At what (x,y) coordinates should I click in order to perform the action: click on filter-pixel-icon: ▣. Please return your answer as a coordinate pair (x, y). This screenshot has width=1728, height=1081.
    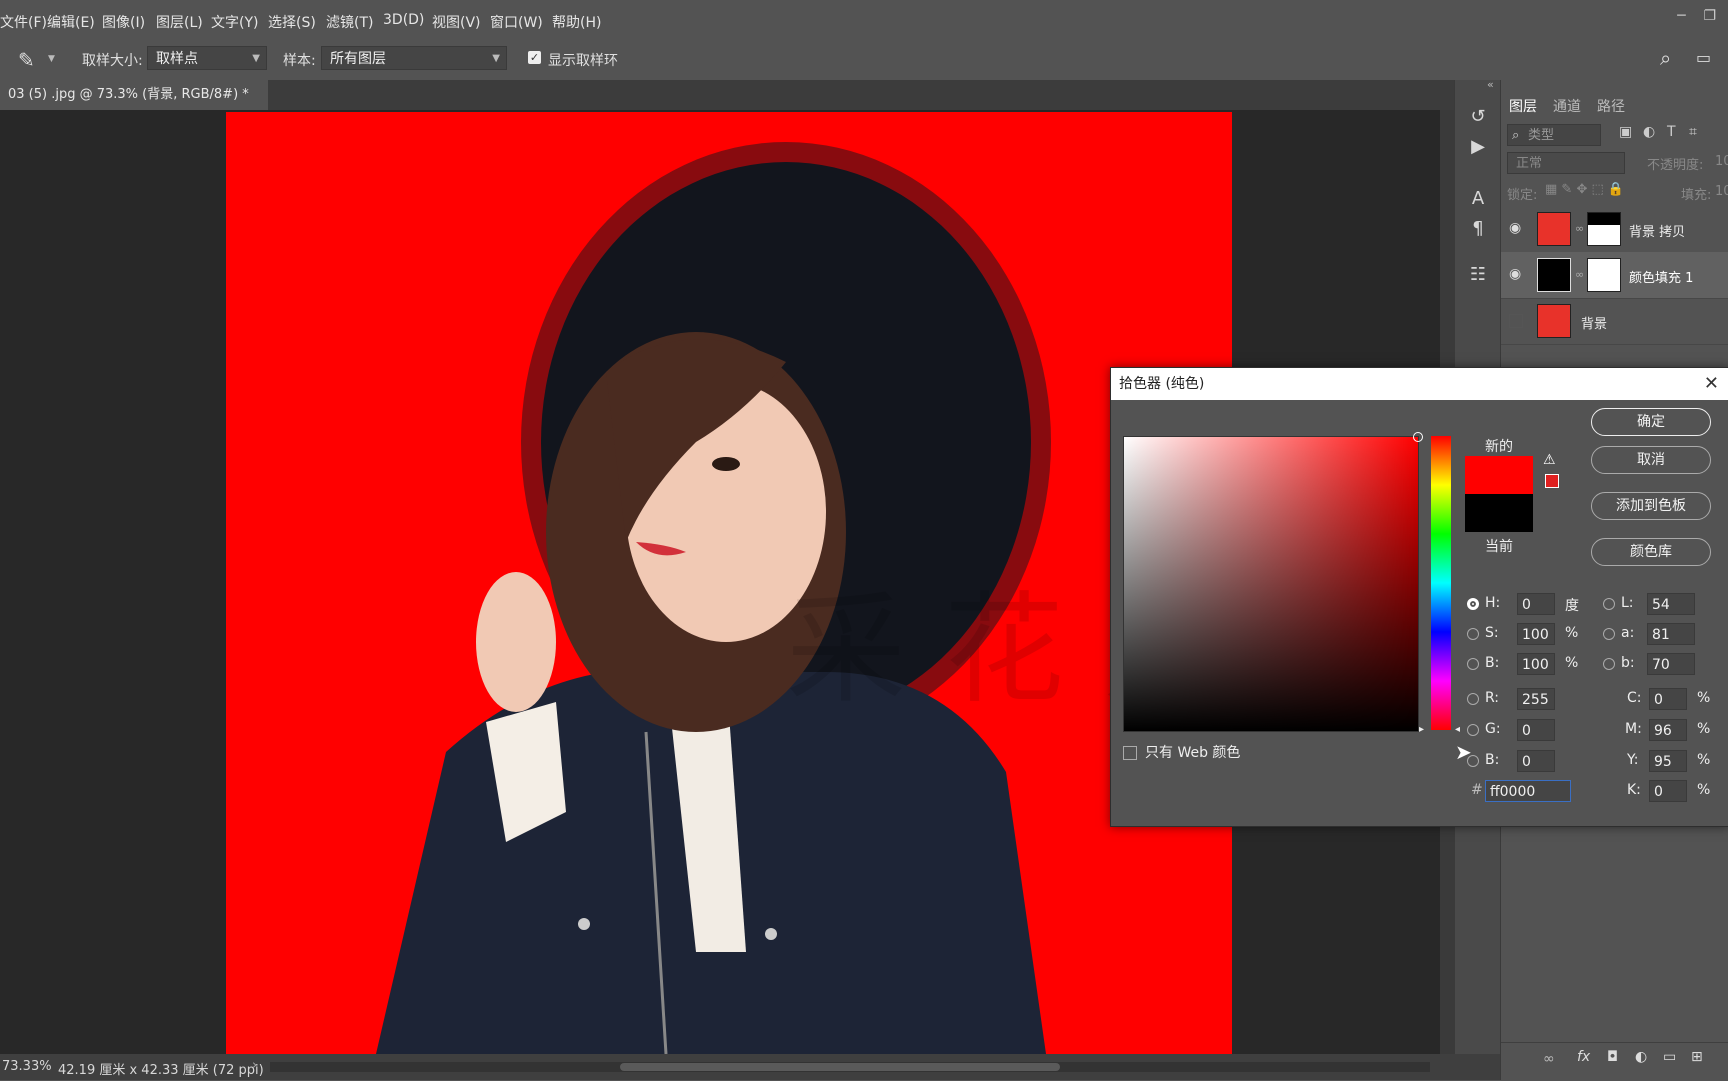
    Looking at the image, I should click on (1625, 132).